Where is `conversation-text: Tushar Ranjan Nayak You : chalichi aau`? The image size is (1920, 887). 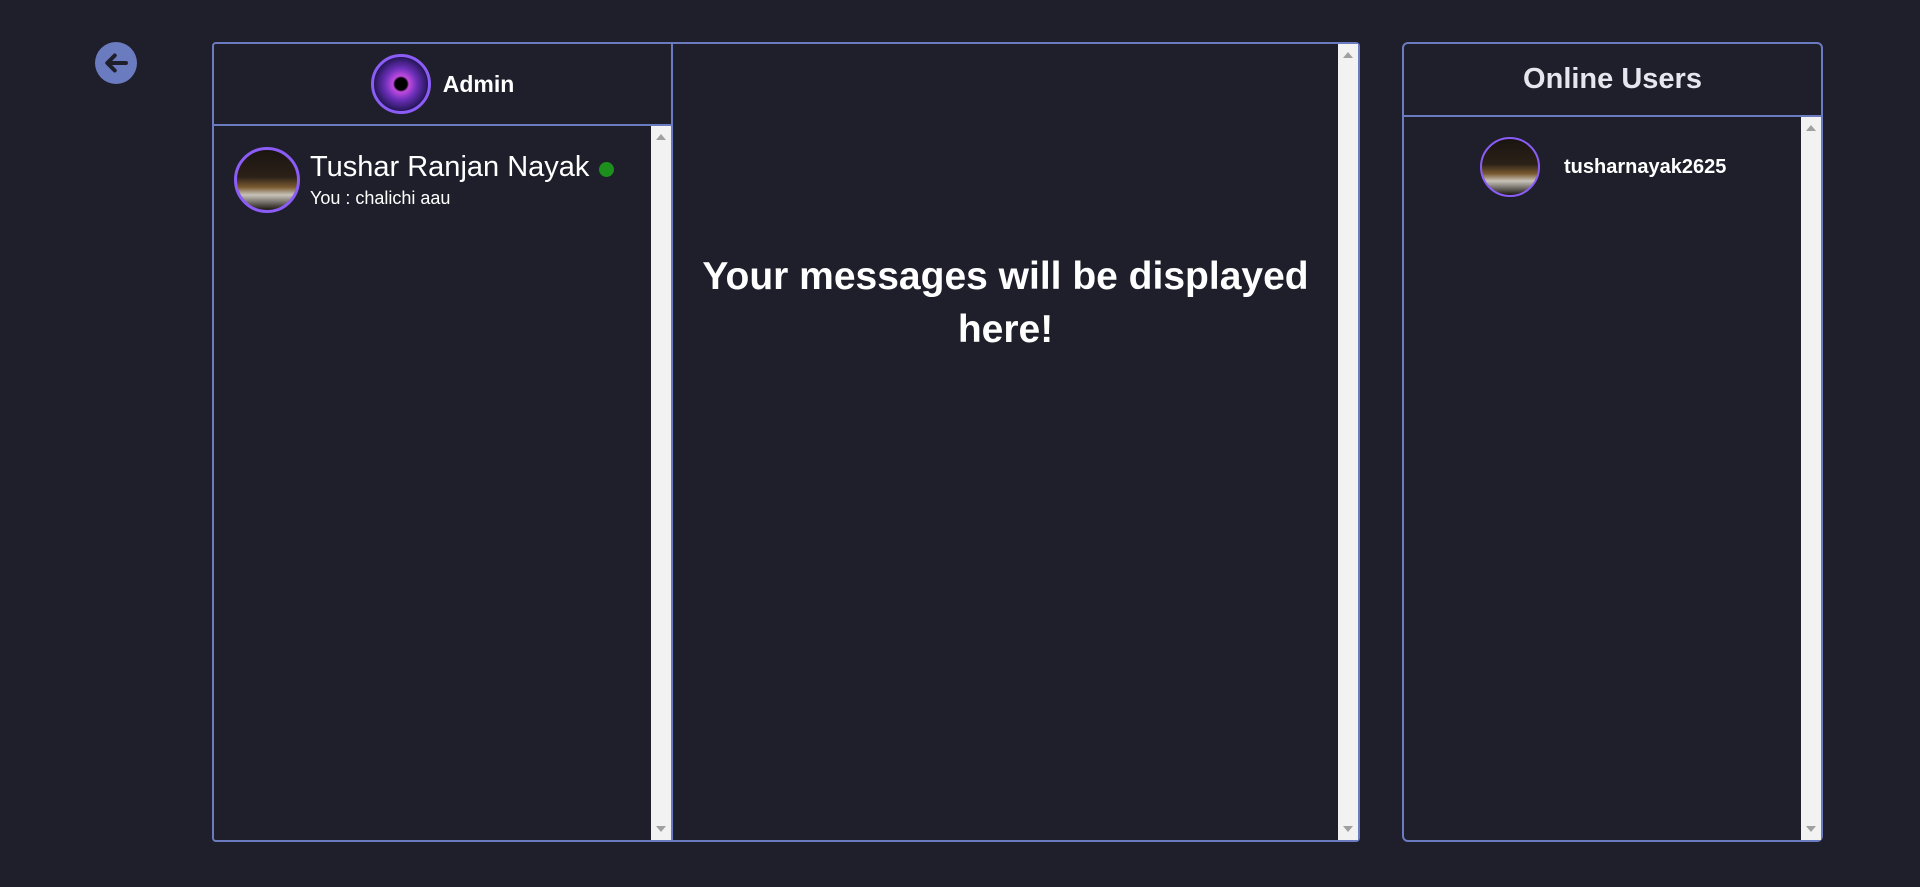 conversation-text: Tushar Ranjan Nayak You : chalichi aau is located at coordinates (462, 180).